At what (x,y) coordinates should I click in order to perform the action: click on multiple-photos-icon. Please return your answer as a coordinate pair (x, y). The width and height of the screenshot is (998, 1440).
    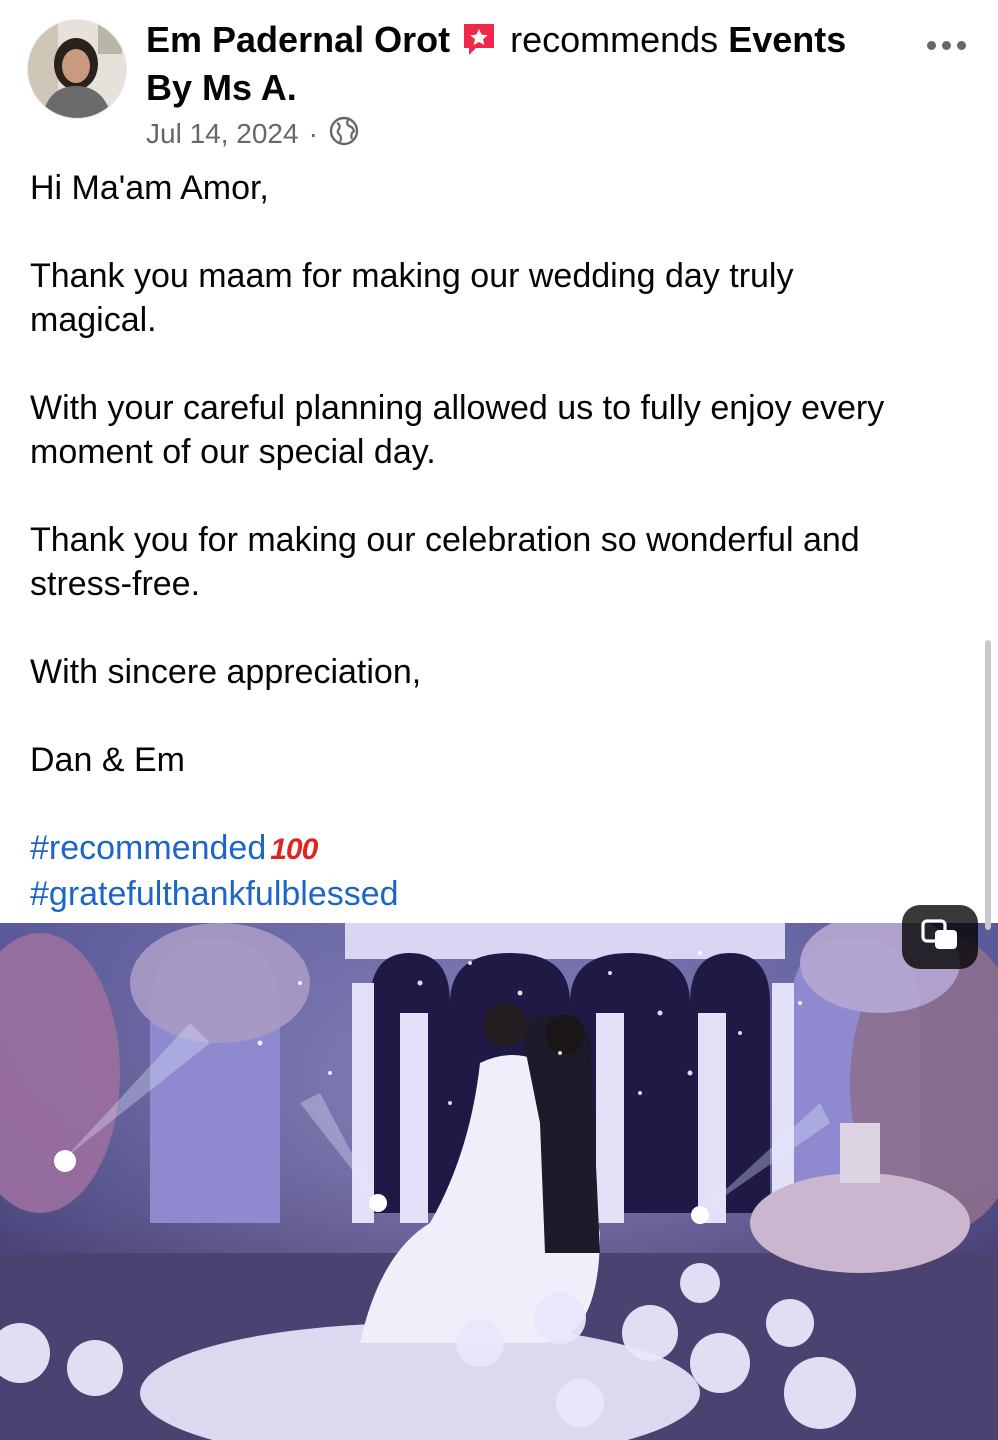
    Looking at the image, I should click on (940, 937).